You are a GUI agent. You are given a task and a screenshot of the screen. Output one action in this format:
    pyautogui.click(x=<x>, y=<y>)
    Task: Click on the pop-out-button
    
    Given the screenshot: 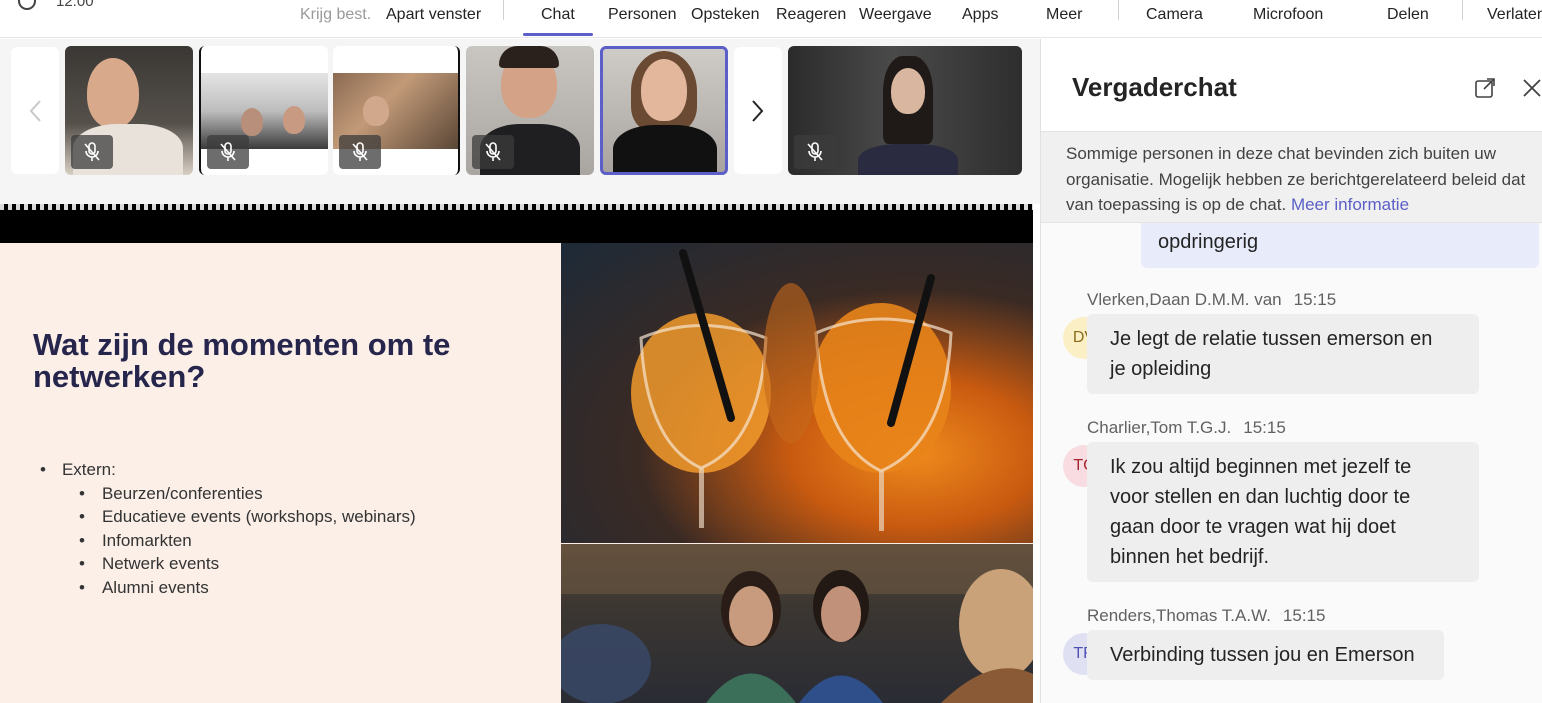 What is the action you would take?
    pyautogui.click(x=1485, y=88)
    